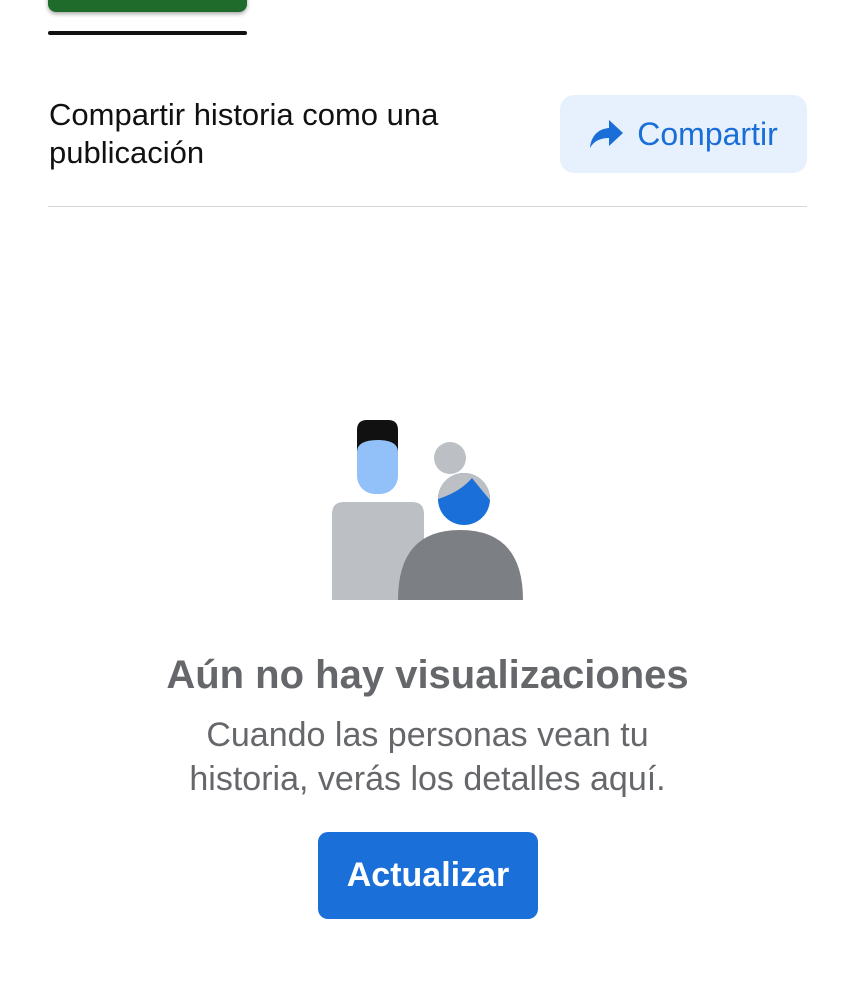 This screenshot has height=1000, width=855. Describe the element at coordinates (427, 509) in the screenshot. I see `people-illustration` at that location.